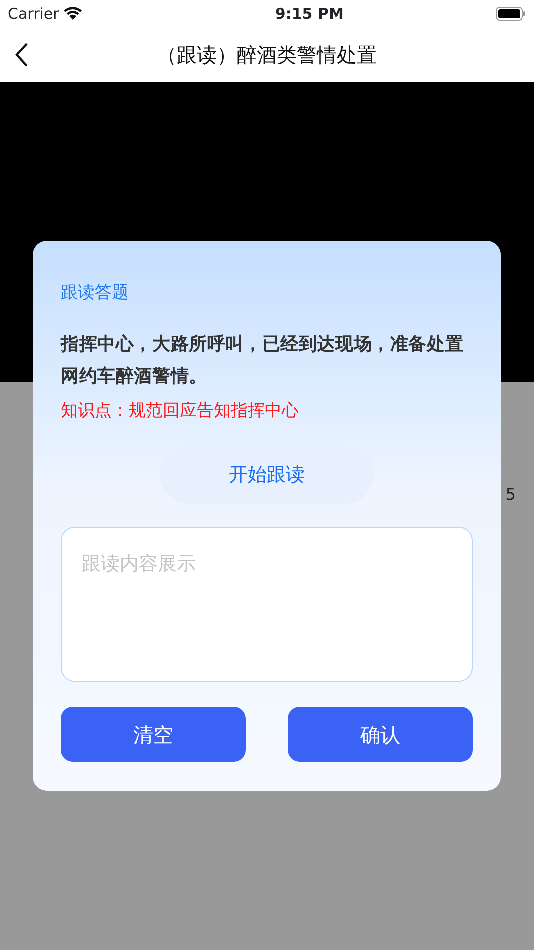  What do you see at coordinates (380, 734) in the screenshot?
I see `confirm-button: 确认` at bounding box center [380, 734].